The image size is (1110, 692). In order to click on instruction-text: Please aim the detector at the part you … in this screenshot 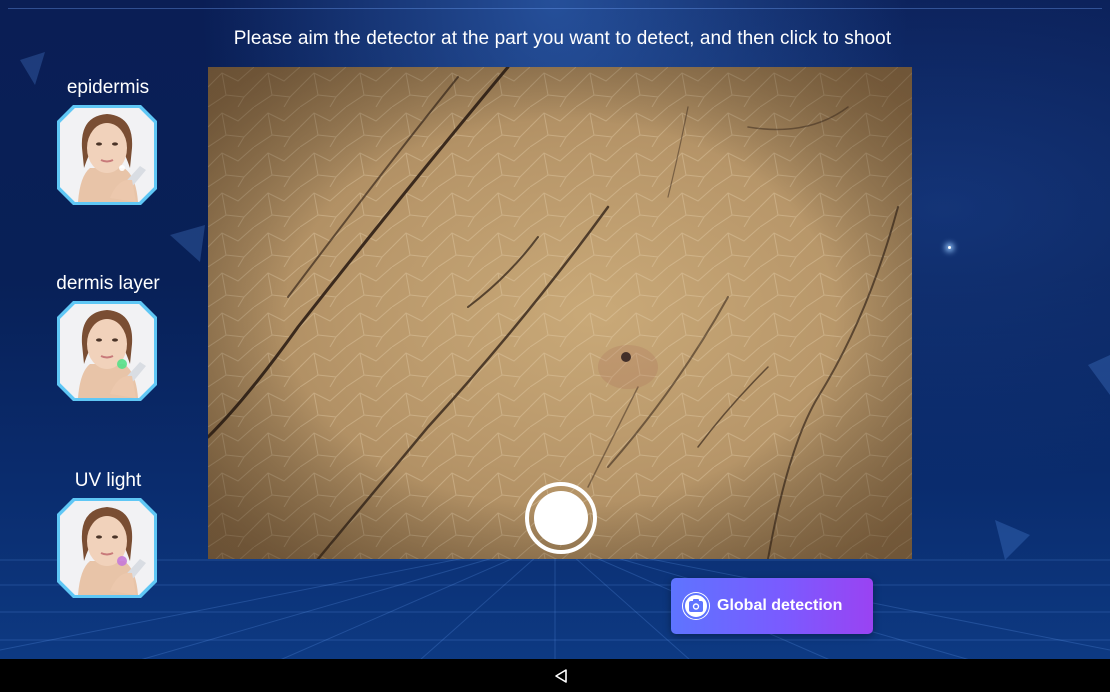, I will do `click(562, 38)`.